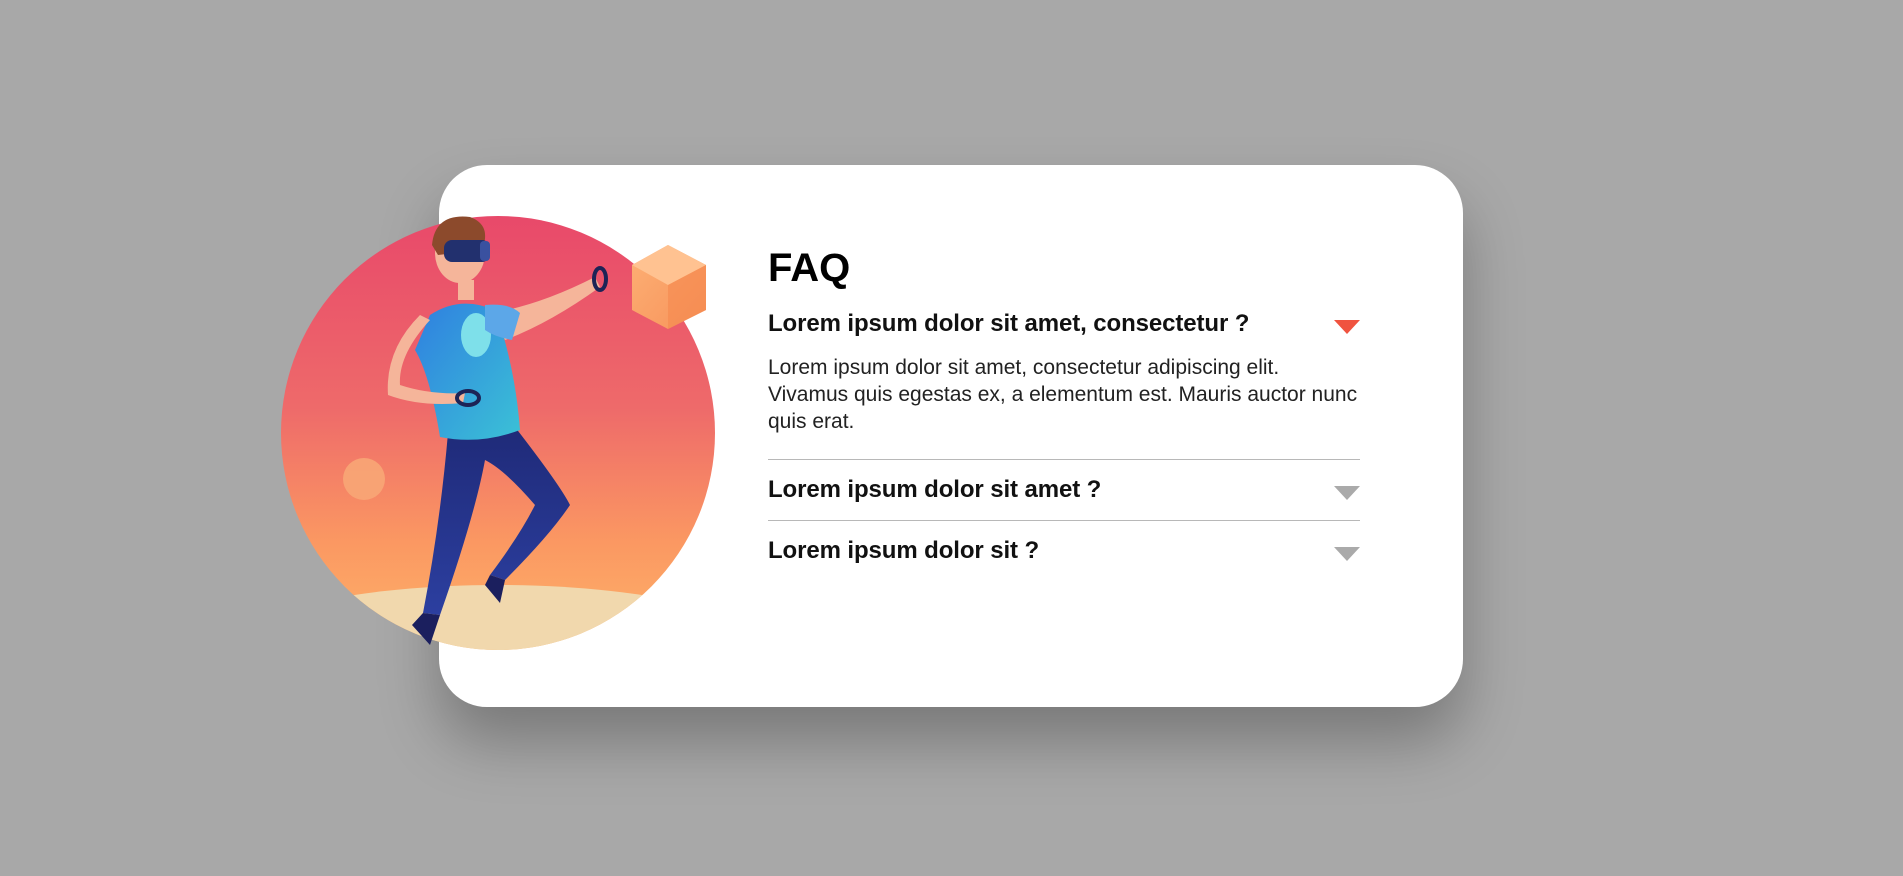 This screenshot has width=1903, height=876. What do you see at coordinates (935, 489) in the screenshot?
I see `faq-question-2-text: Lorem ipsum dolor sit amet ?` at bounding box center [935, 489].